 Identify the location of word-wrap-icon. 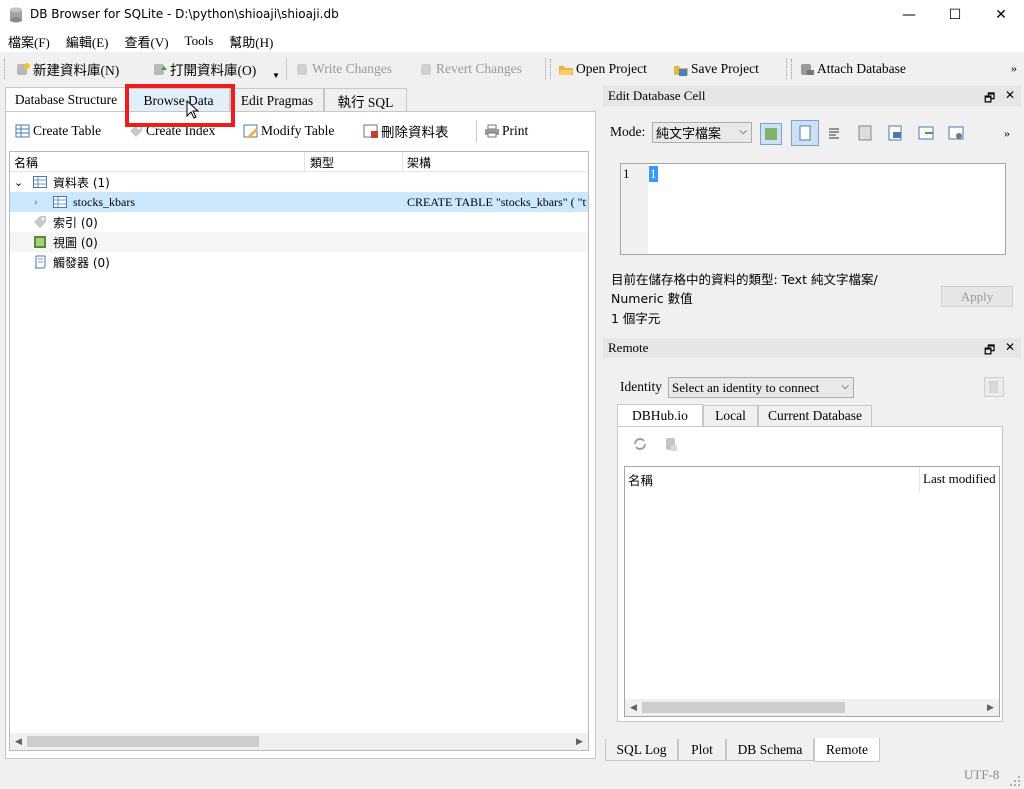
(834, 133).